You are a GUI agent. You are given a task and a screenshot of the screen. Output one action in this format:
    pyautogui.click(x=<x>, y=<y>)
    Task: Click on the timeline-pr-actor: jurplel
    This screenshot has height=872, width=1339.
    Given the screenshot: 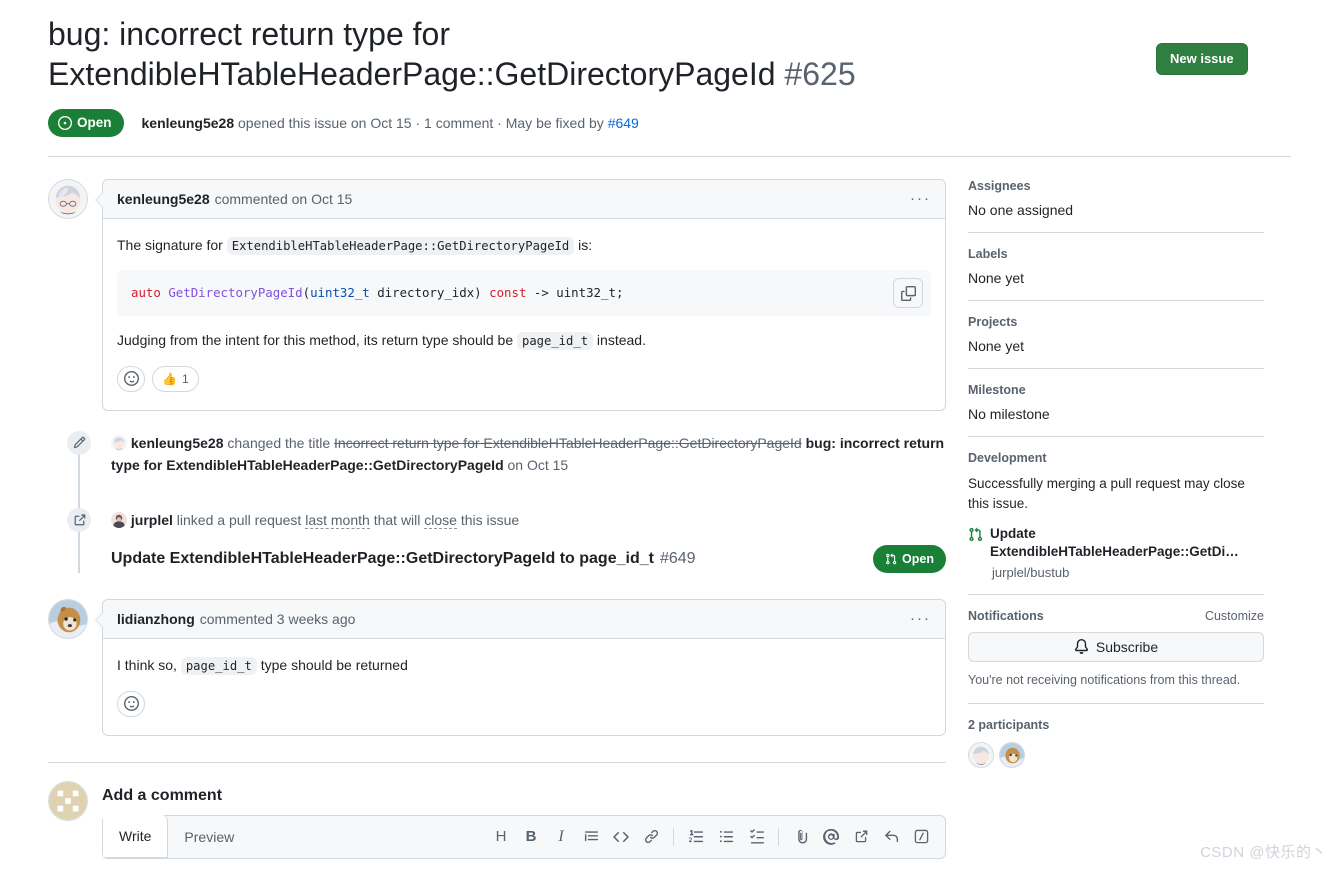 What is the action you would take?
    pyautogui.click(x=152, y=520)
    